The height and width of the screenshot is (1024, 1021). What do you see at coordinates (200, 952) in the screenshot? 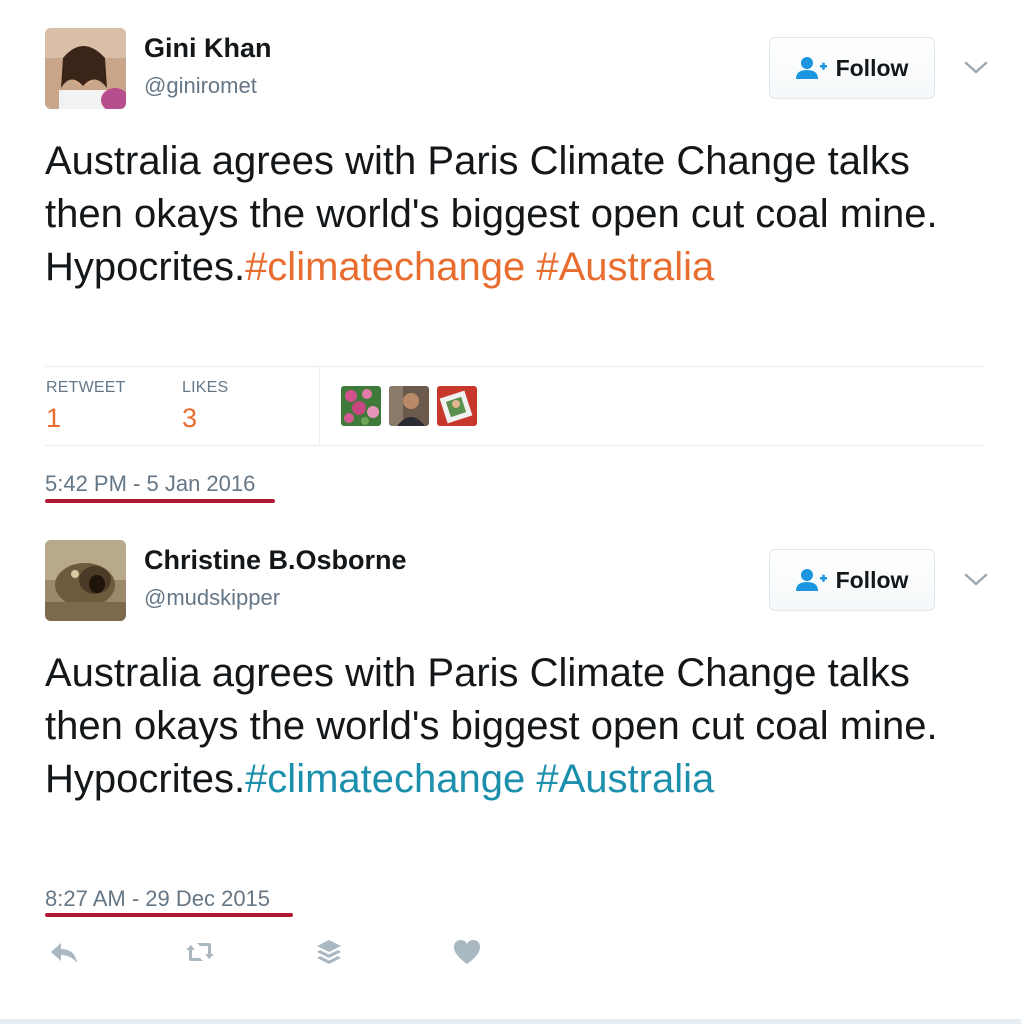
I see `retweet-icon` at bounding box center [200, 952].